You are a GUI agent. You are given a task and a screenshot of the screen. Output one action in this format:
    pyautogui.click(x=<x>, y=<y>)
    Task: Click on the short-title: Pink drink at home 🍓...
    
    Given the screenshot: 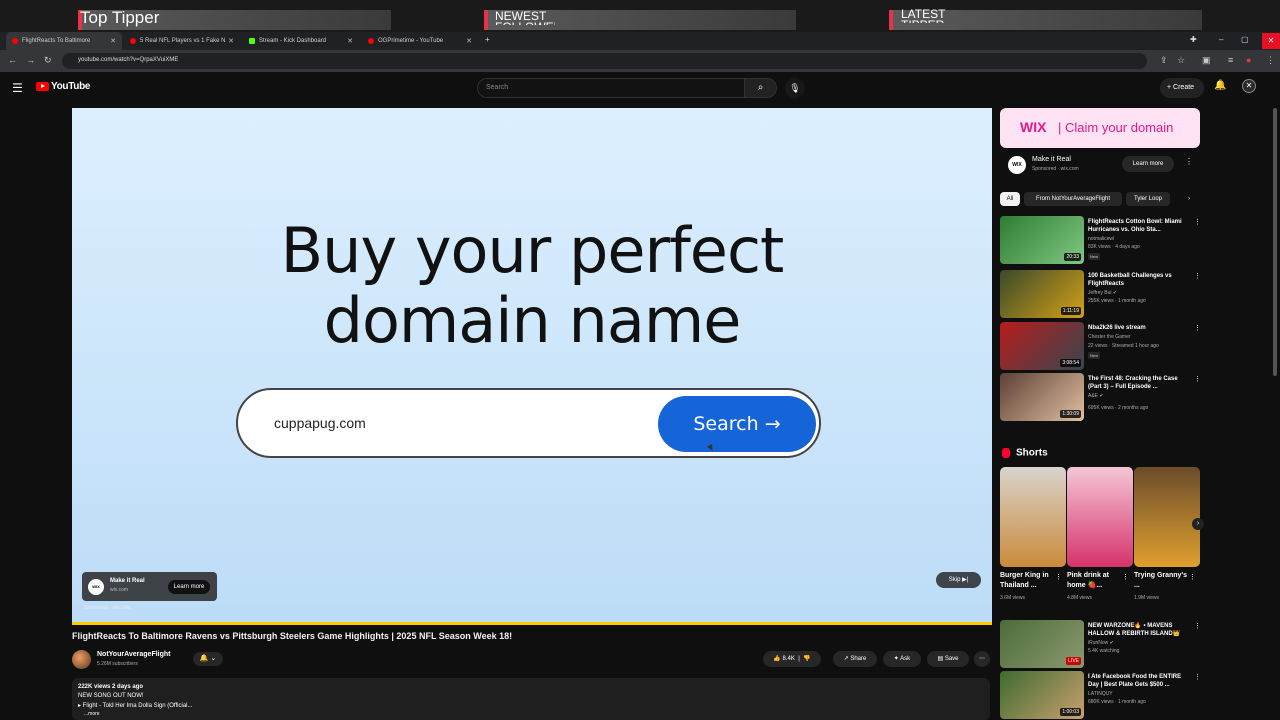 What is the action you would take?
    pyautogui.click(x=1096, y=581)
    